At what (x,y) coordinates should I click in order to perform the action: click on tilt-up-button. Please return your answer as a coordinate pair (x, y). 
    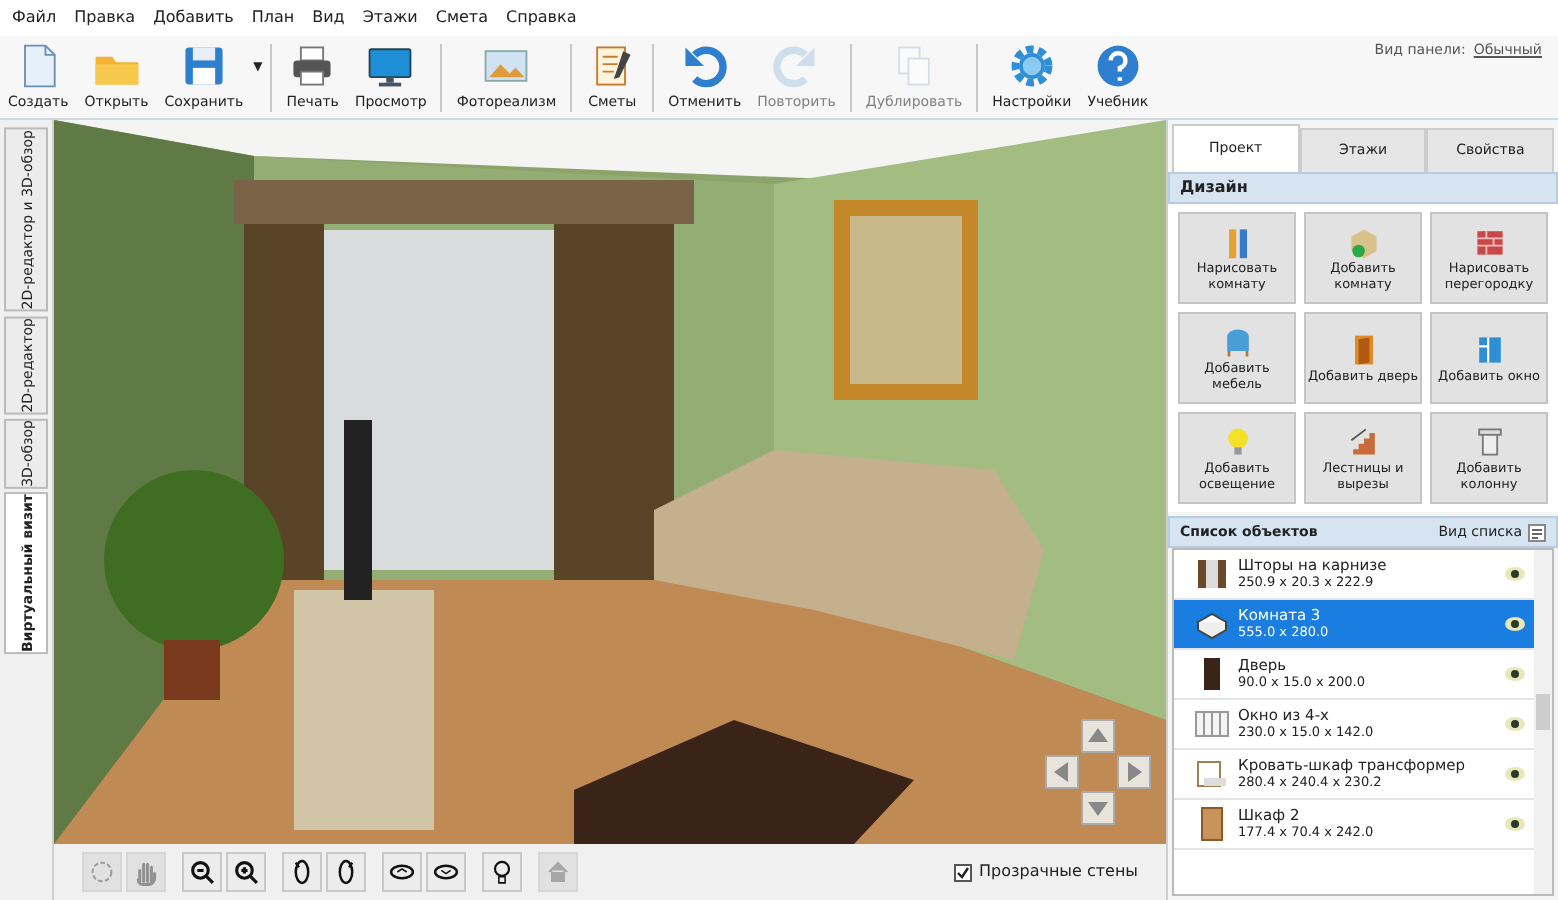
    Looking at the image, I should click on (402, 872).